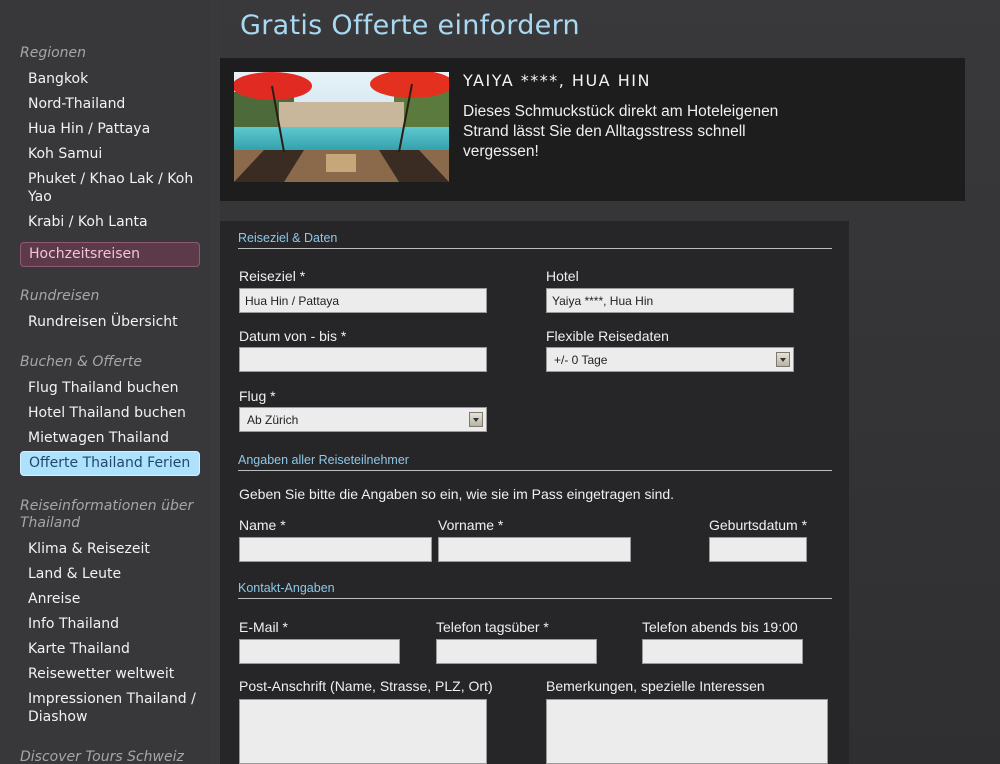  What do you see at coordinates (363, 731) in the screenshot?
I see `anschrift-textarea` at bounding box center [363, 731].